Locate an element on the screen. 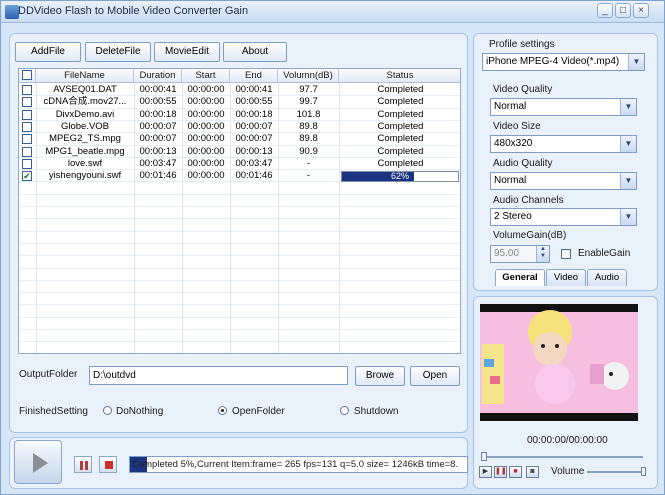 The image size is (665, 495). column-header-filename: FileName is located at coordinates (85, 76).